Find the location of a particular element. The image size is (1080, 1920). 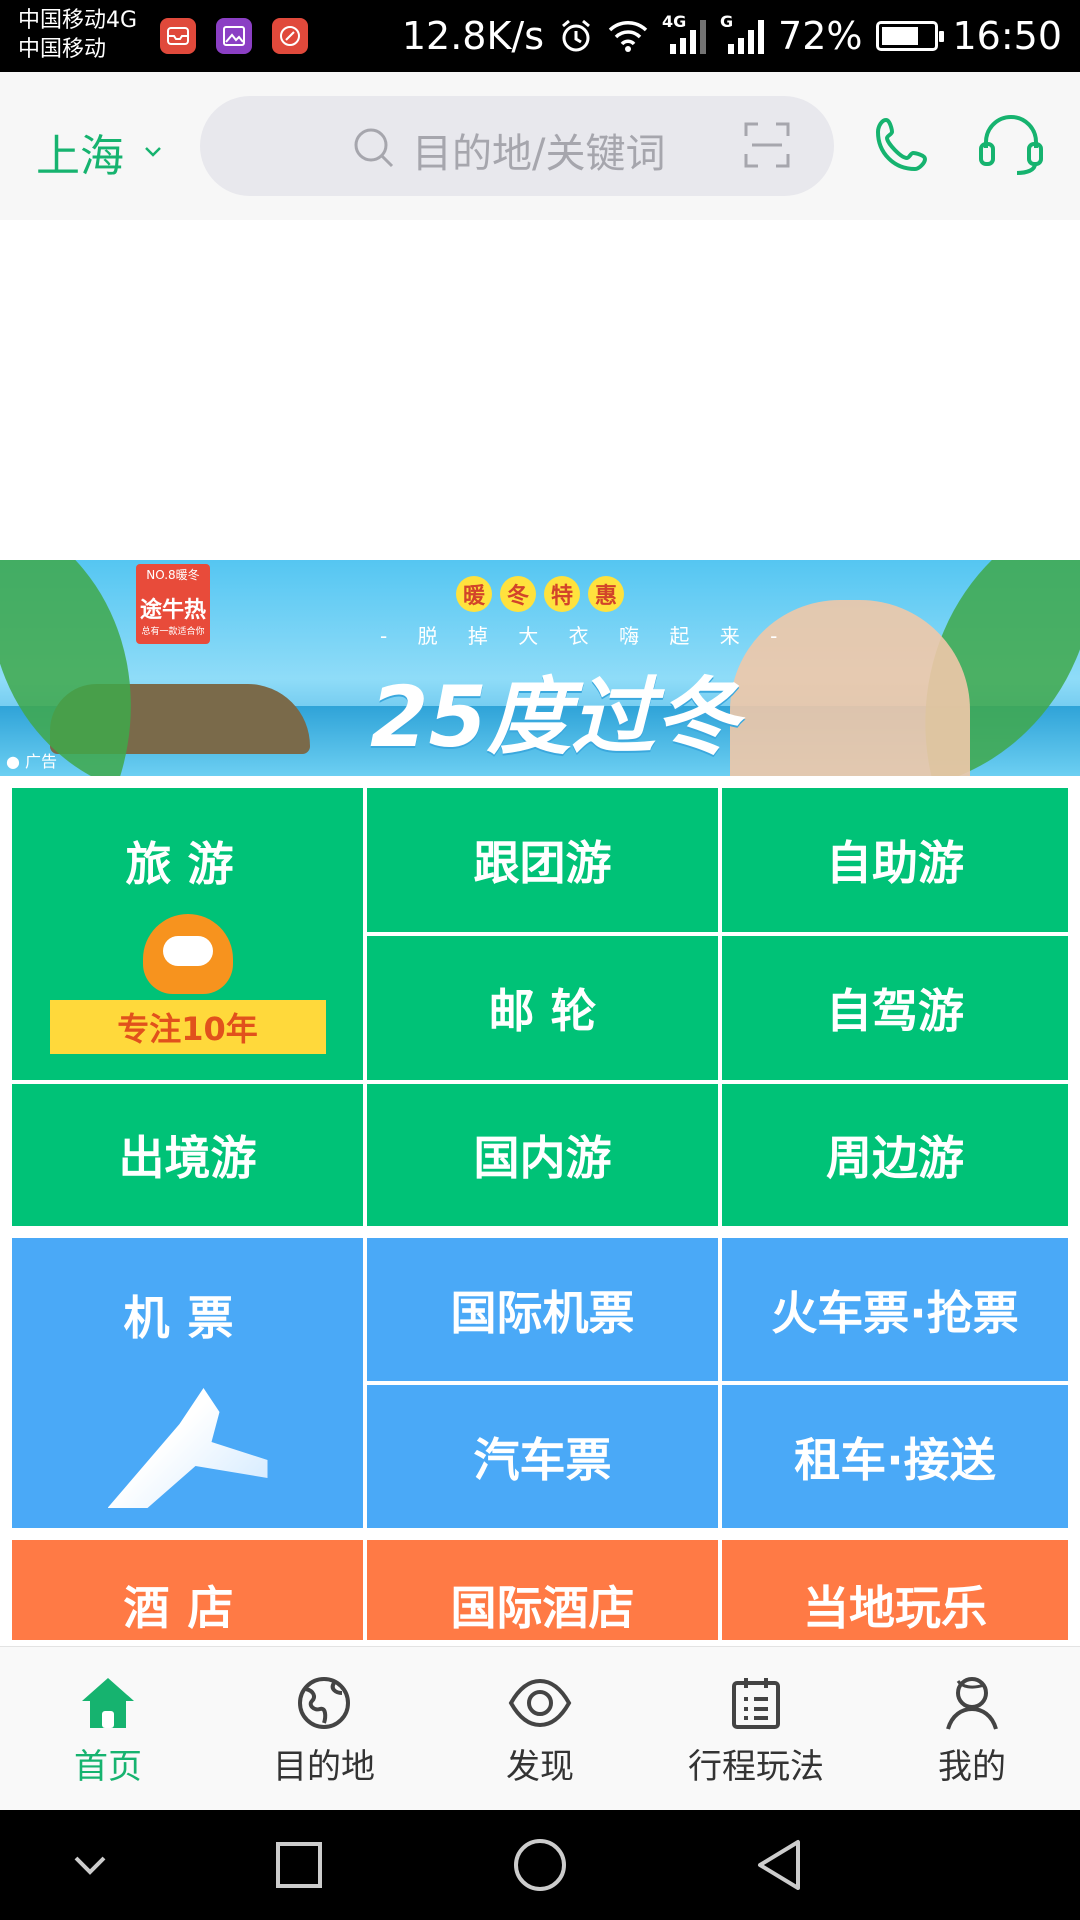

scan-icon is located at coordinates (767, 145).